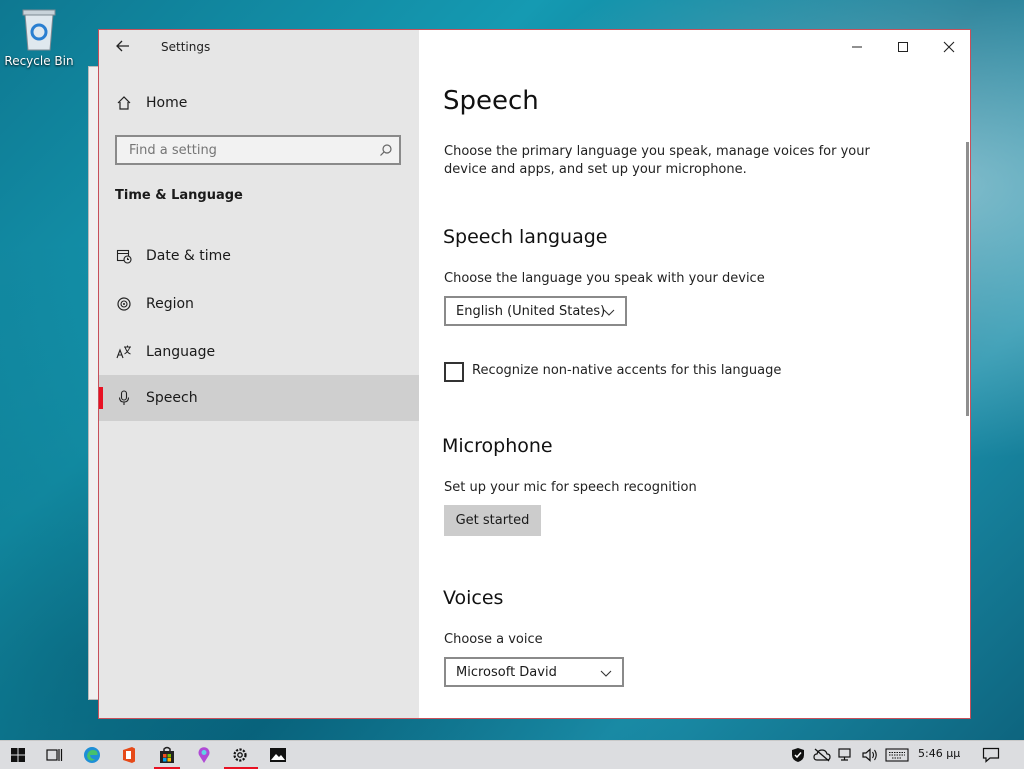 This screenshot has width=1024, height=769. What do you see at coordinates (124, 103) in the screenshot?
I see `home-icon` at bounding box center [124, 103].